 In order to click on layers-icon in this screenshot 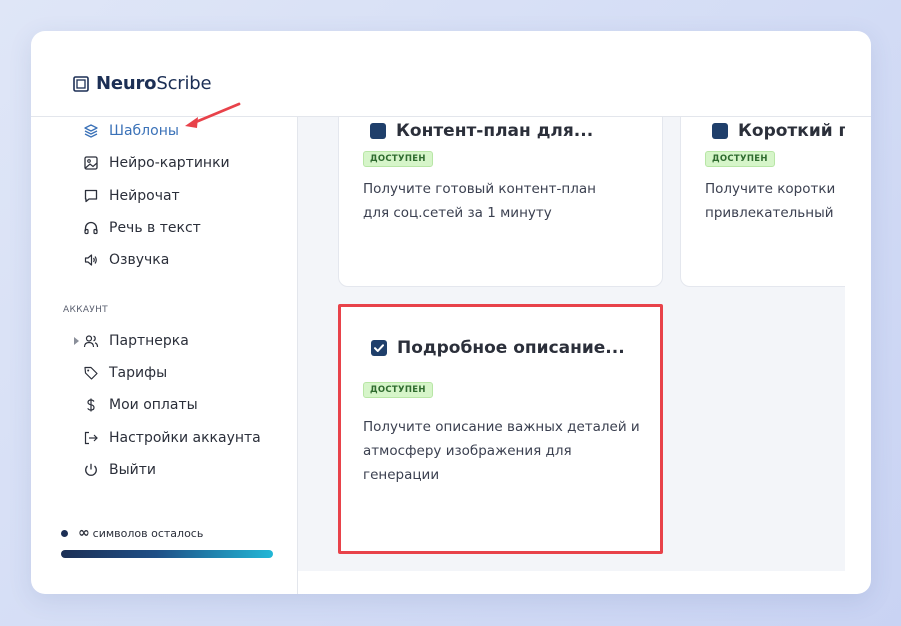, I will do `click(91, 131)`.